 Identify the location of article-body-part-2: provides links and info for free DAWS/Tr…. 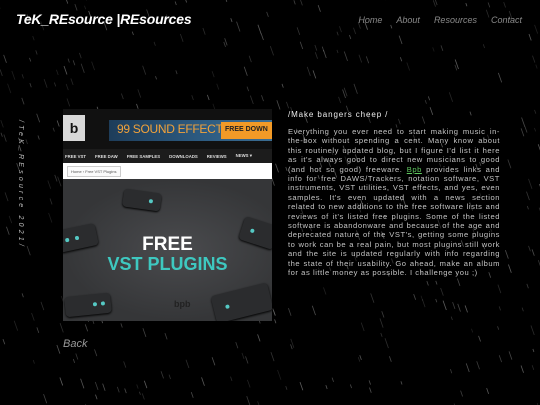
(394, 221).